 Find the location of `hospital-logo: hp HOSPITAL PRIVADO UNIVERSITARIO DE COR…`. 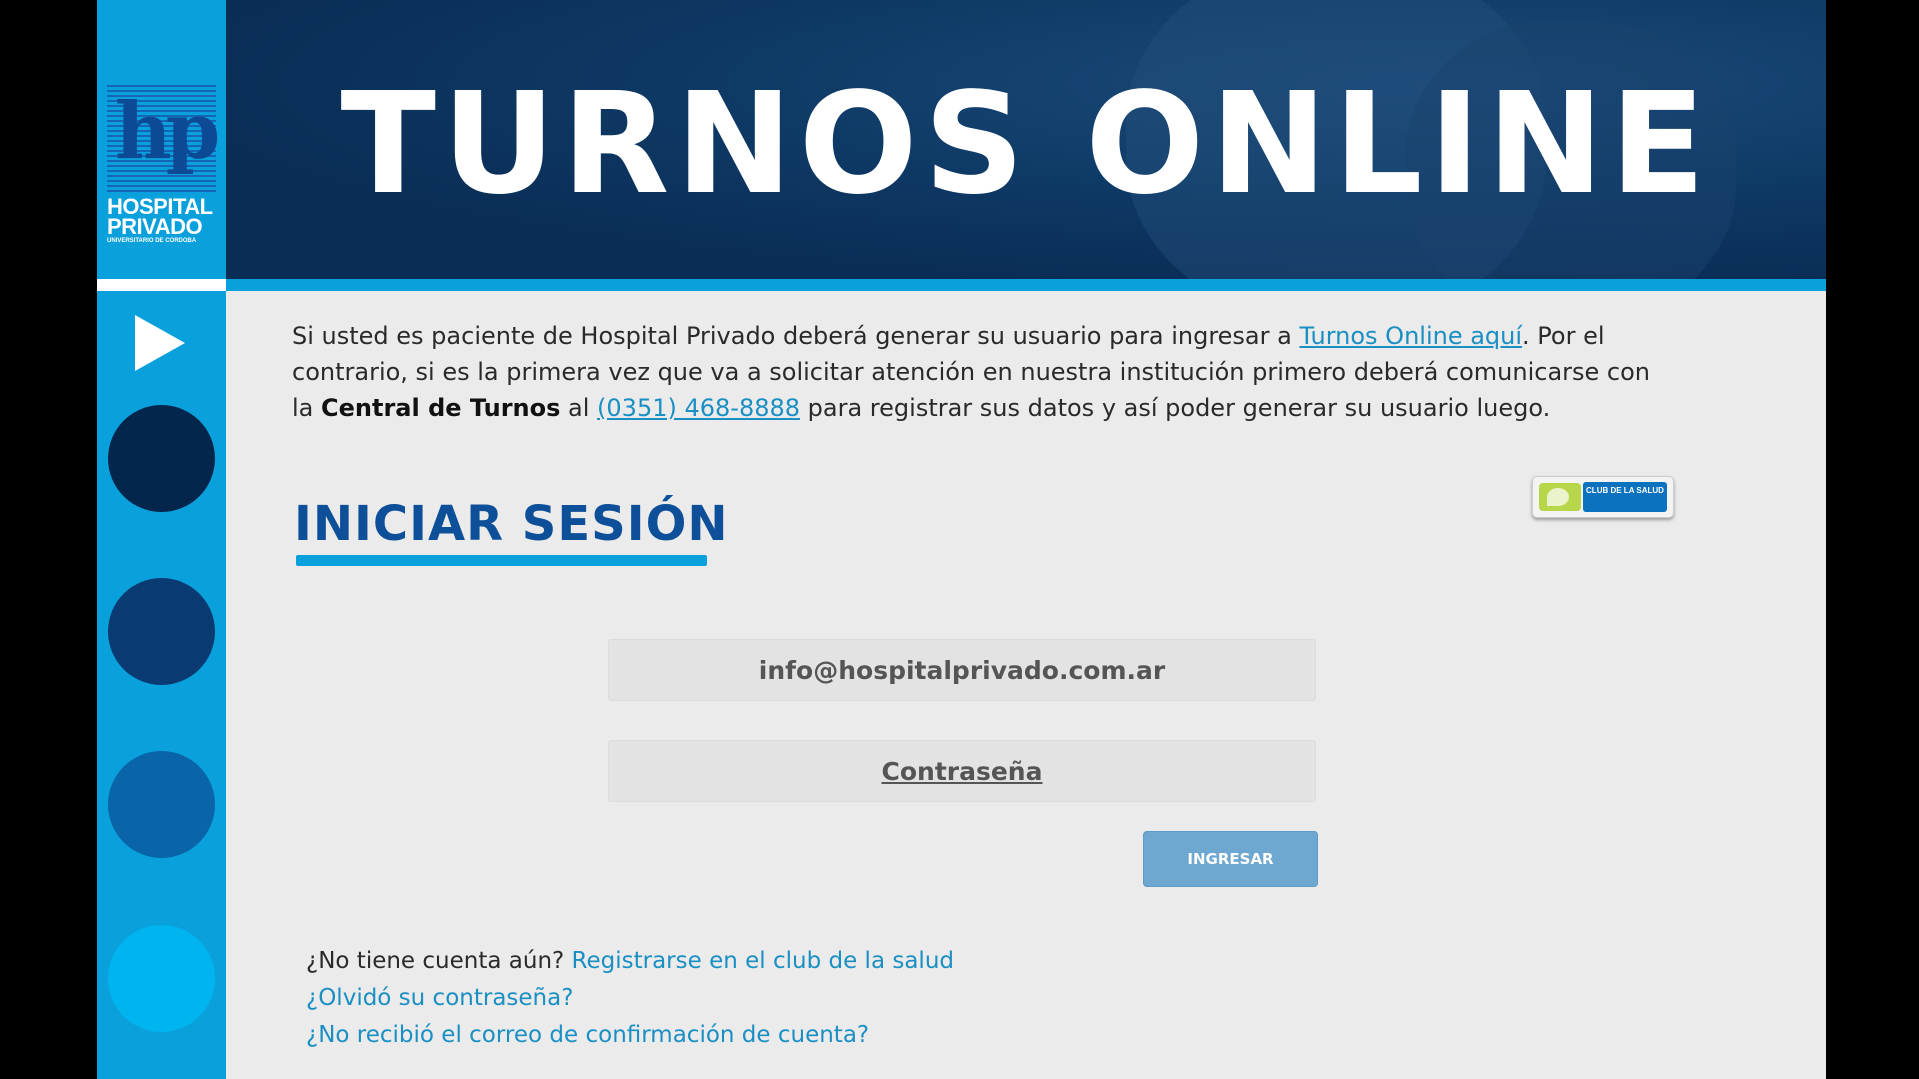

hospital-logo: hp HOSPITAL PRIVADO UNIVERSITARIO DE COR… is located at coordinates (163, 165).